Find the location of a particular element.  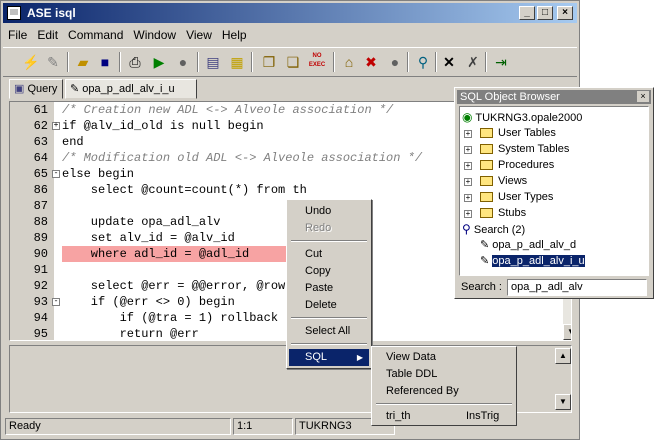

tree-node-category: + User Tables is located at coordinates (510, 133).